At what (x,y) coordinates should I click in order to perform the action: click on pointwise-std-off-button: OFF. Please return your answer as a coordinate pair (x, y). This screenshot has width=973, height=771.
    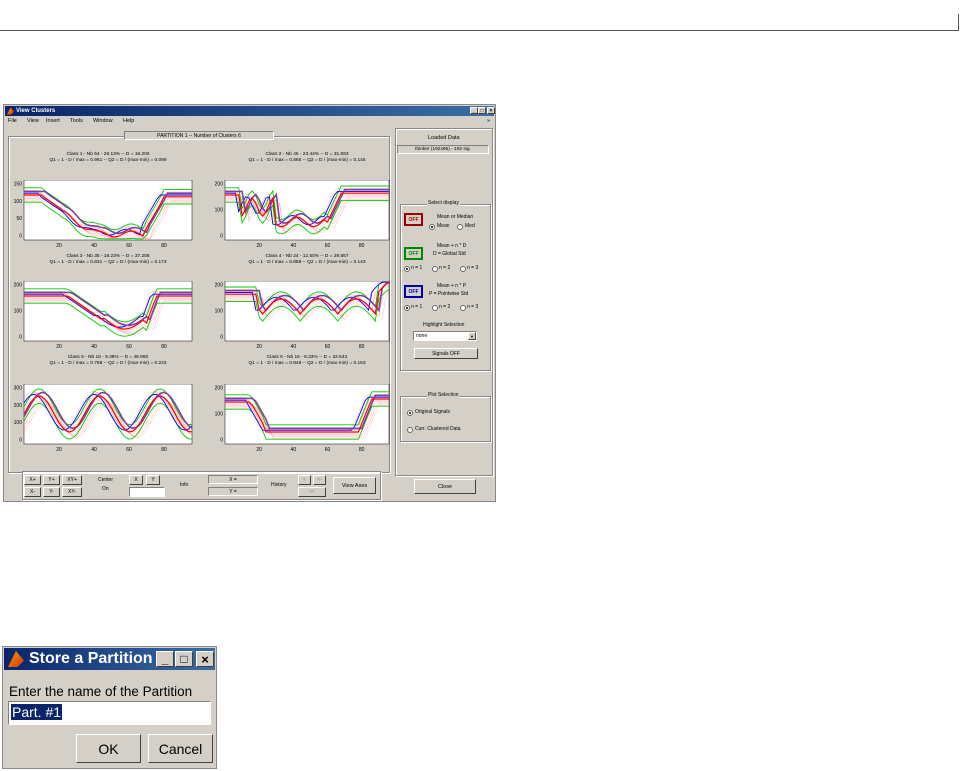
    Looking at the image, I should click on (413, 291).